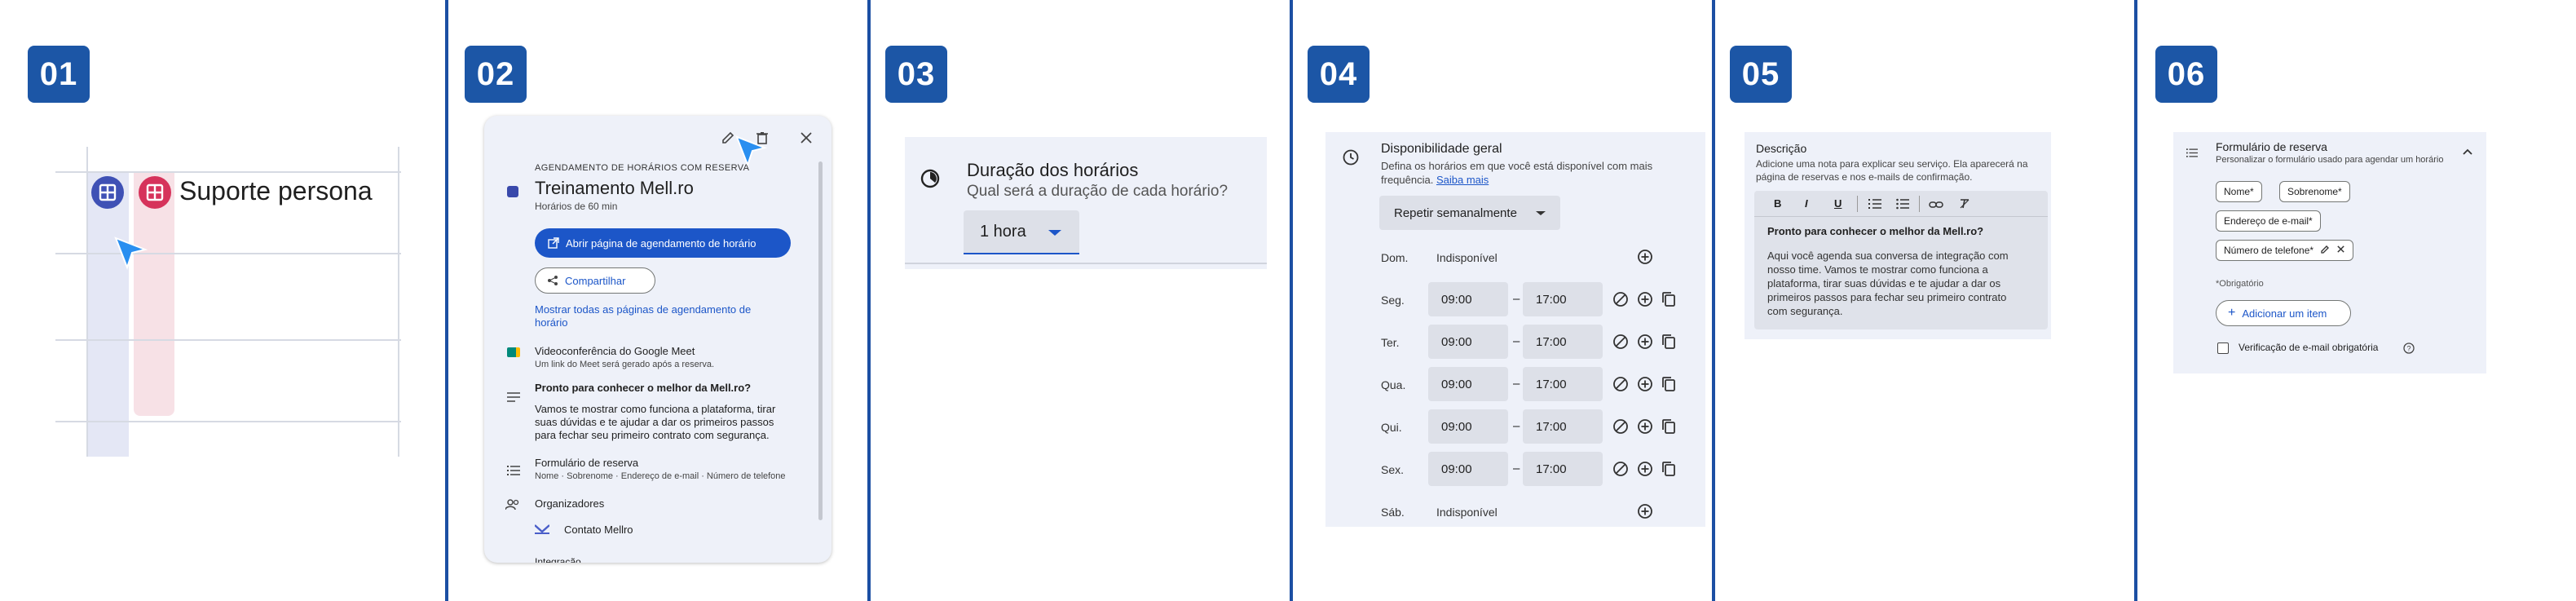 The height and width of the screenshot is (601, 2576). Describe the element at coordinates (1407, 180) in the screenshot. I see `availability-desc-end: frequência.` at that location.